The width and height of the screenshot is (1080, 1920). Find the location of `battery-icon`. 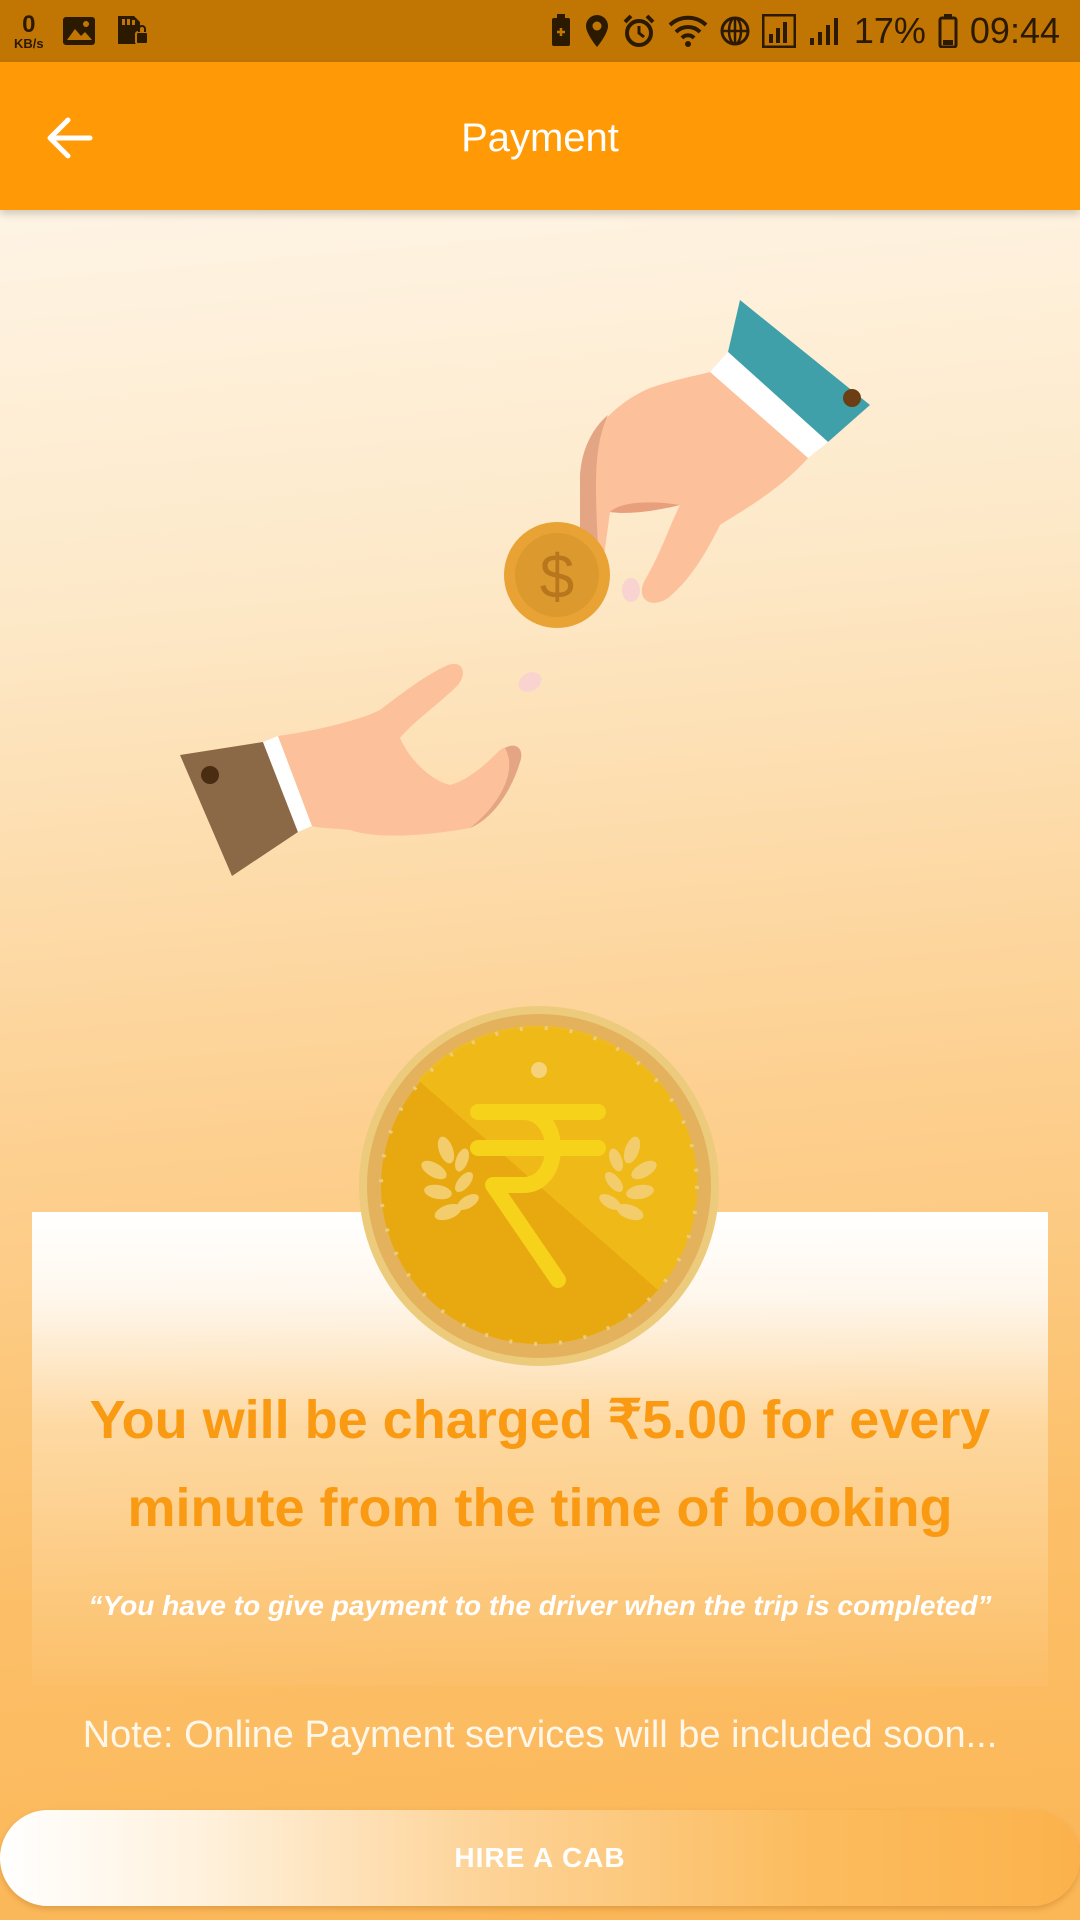

battery-icon is located at coordinates (948, 31).